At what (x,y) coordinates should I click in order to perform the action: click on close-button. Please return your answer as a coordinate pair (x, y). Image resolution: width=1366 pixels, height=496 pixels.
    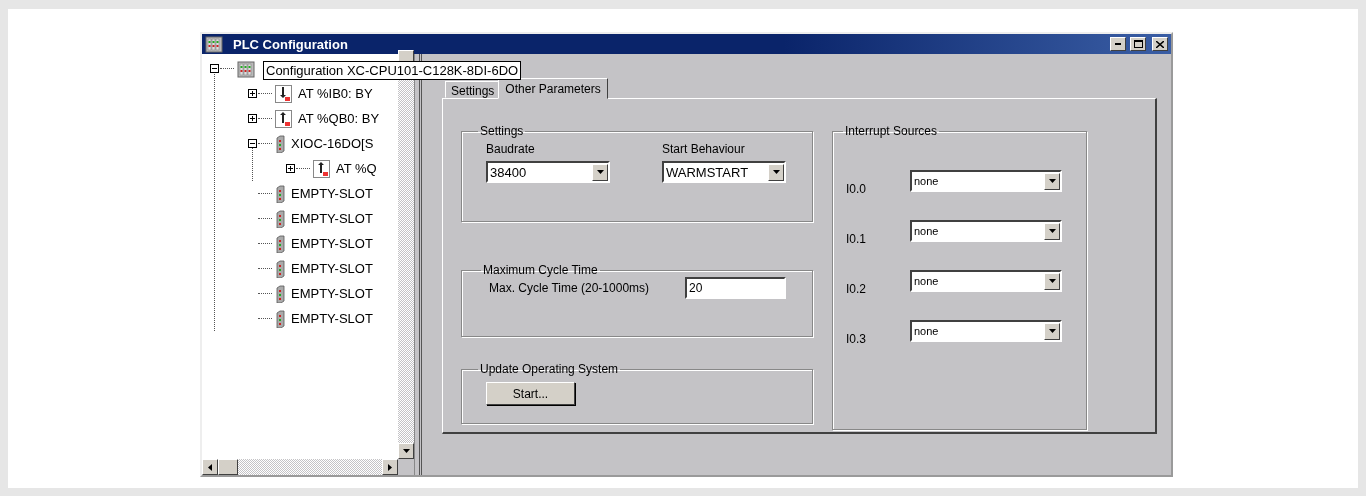
    Looking at the image, I should click on (1160, 44).